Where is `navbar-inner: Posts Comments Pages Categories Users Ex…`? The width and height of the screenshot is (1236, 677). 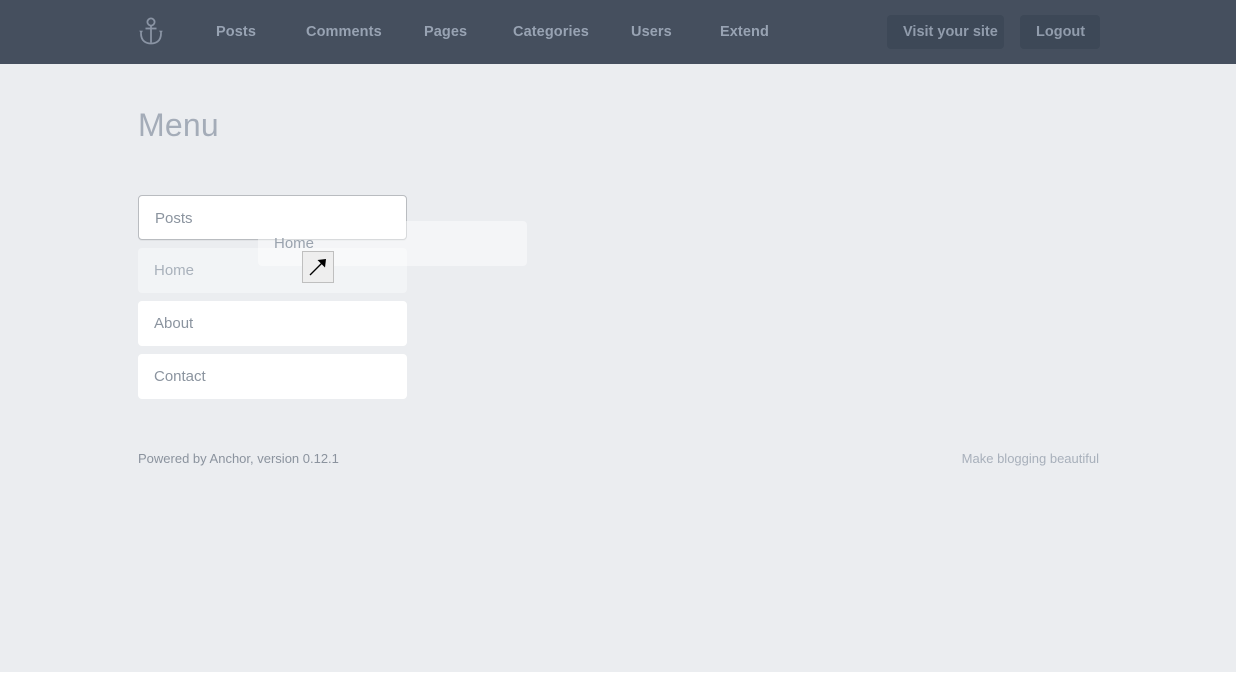
navbar-inner: Posts Comments Pages Categories Users Ex… is located at coordinates (618, 32).